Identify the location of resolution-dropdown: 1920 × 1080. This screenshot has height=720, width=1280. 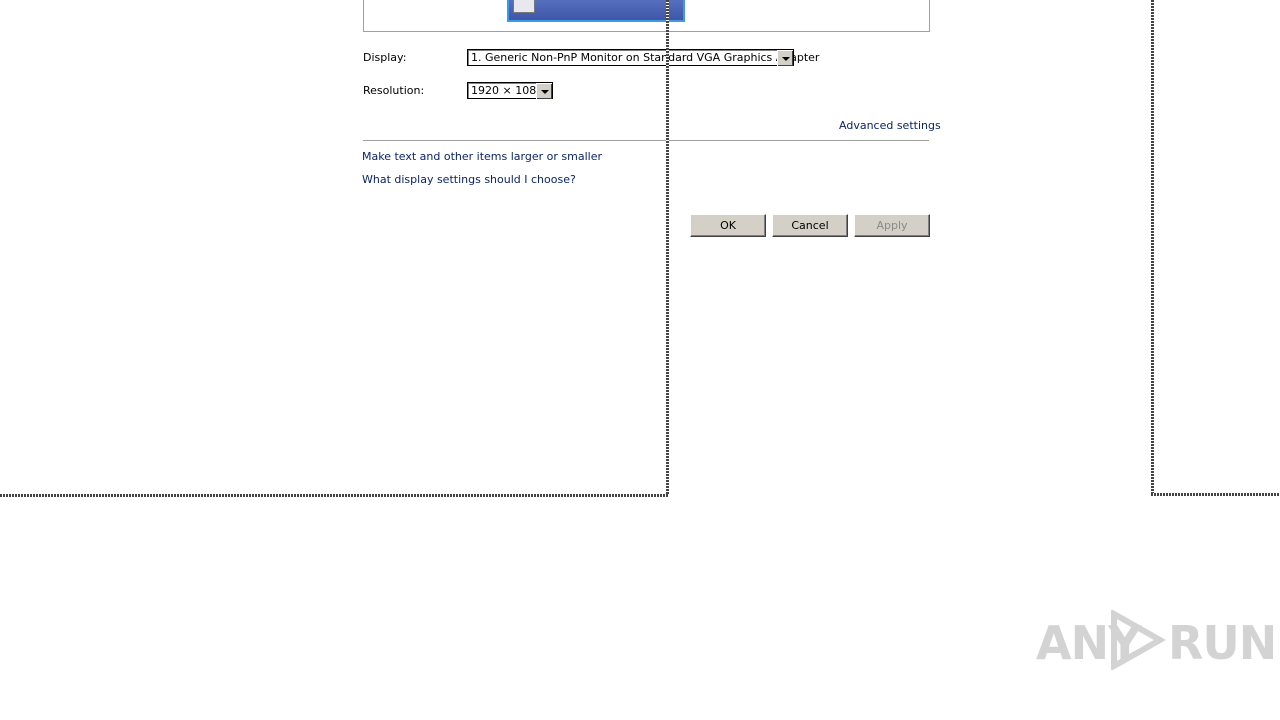
(510, 90).